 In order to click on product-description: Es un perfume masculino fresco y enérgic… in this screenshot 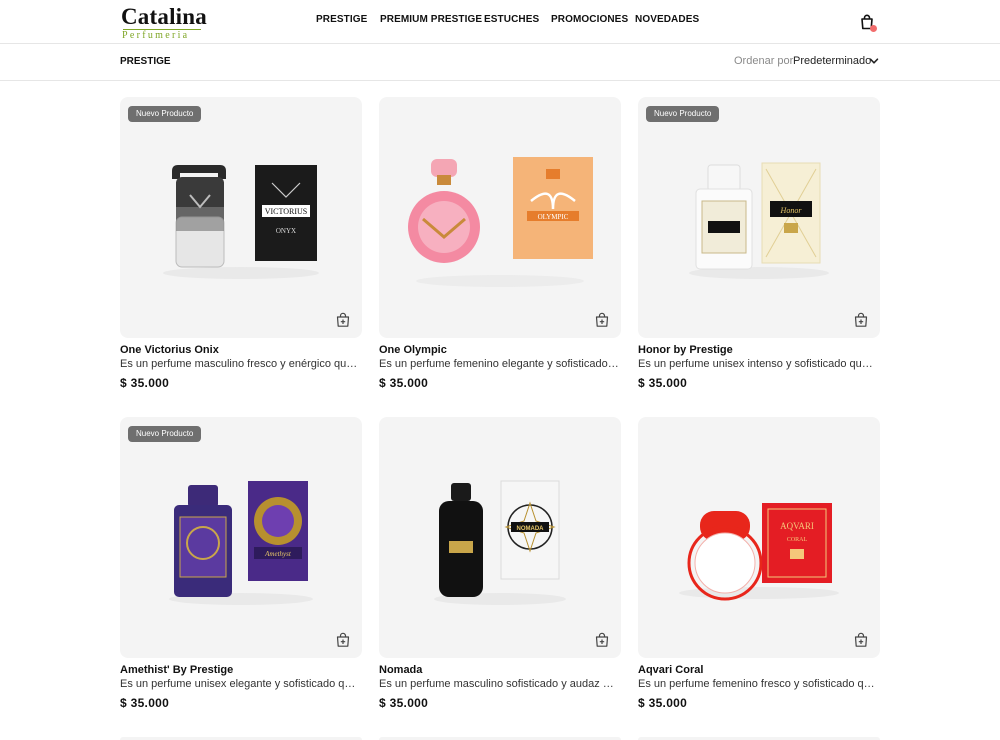, I will do `click(240, 364)`.